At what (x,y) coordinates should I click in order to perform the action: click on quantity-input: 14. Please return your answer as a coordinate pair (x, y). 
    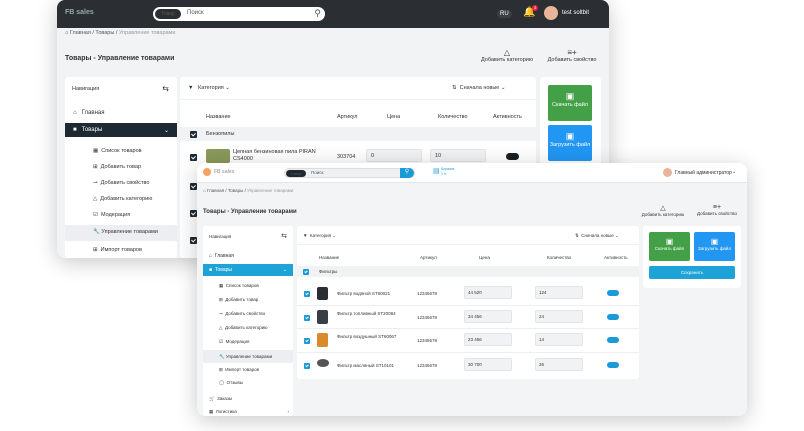
    Looking at the image, I should click on (559, 339).